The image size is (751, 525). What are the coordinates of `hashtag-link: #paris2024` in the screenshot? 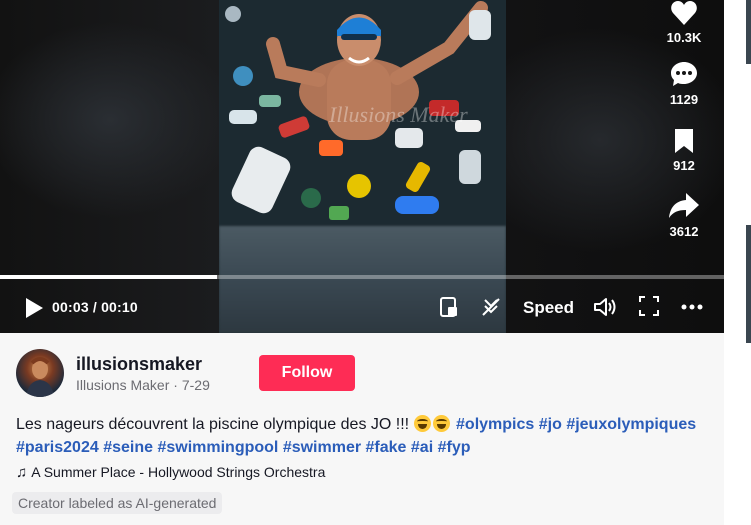 It's located at (57, 447).